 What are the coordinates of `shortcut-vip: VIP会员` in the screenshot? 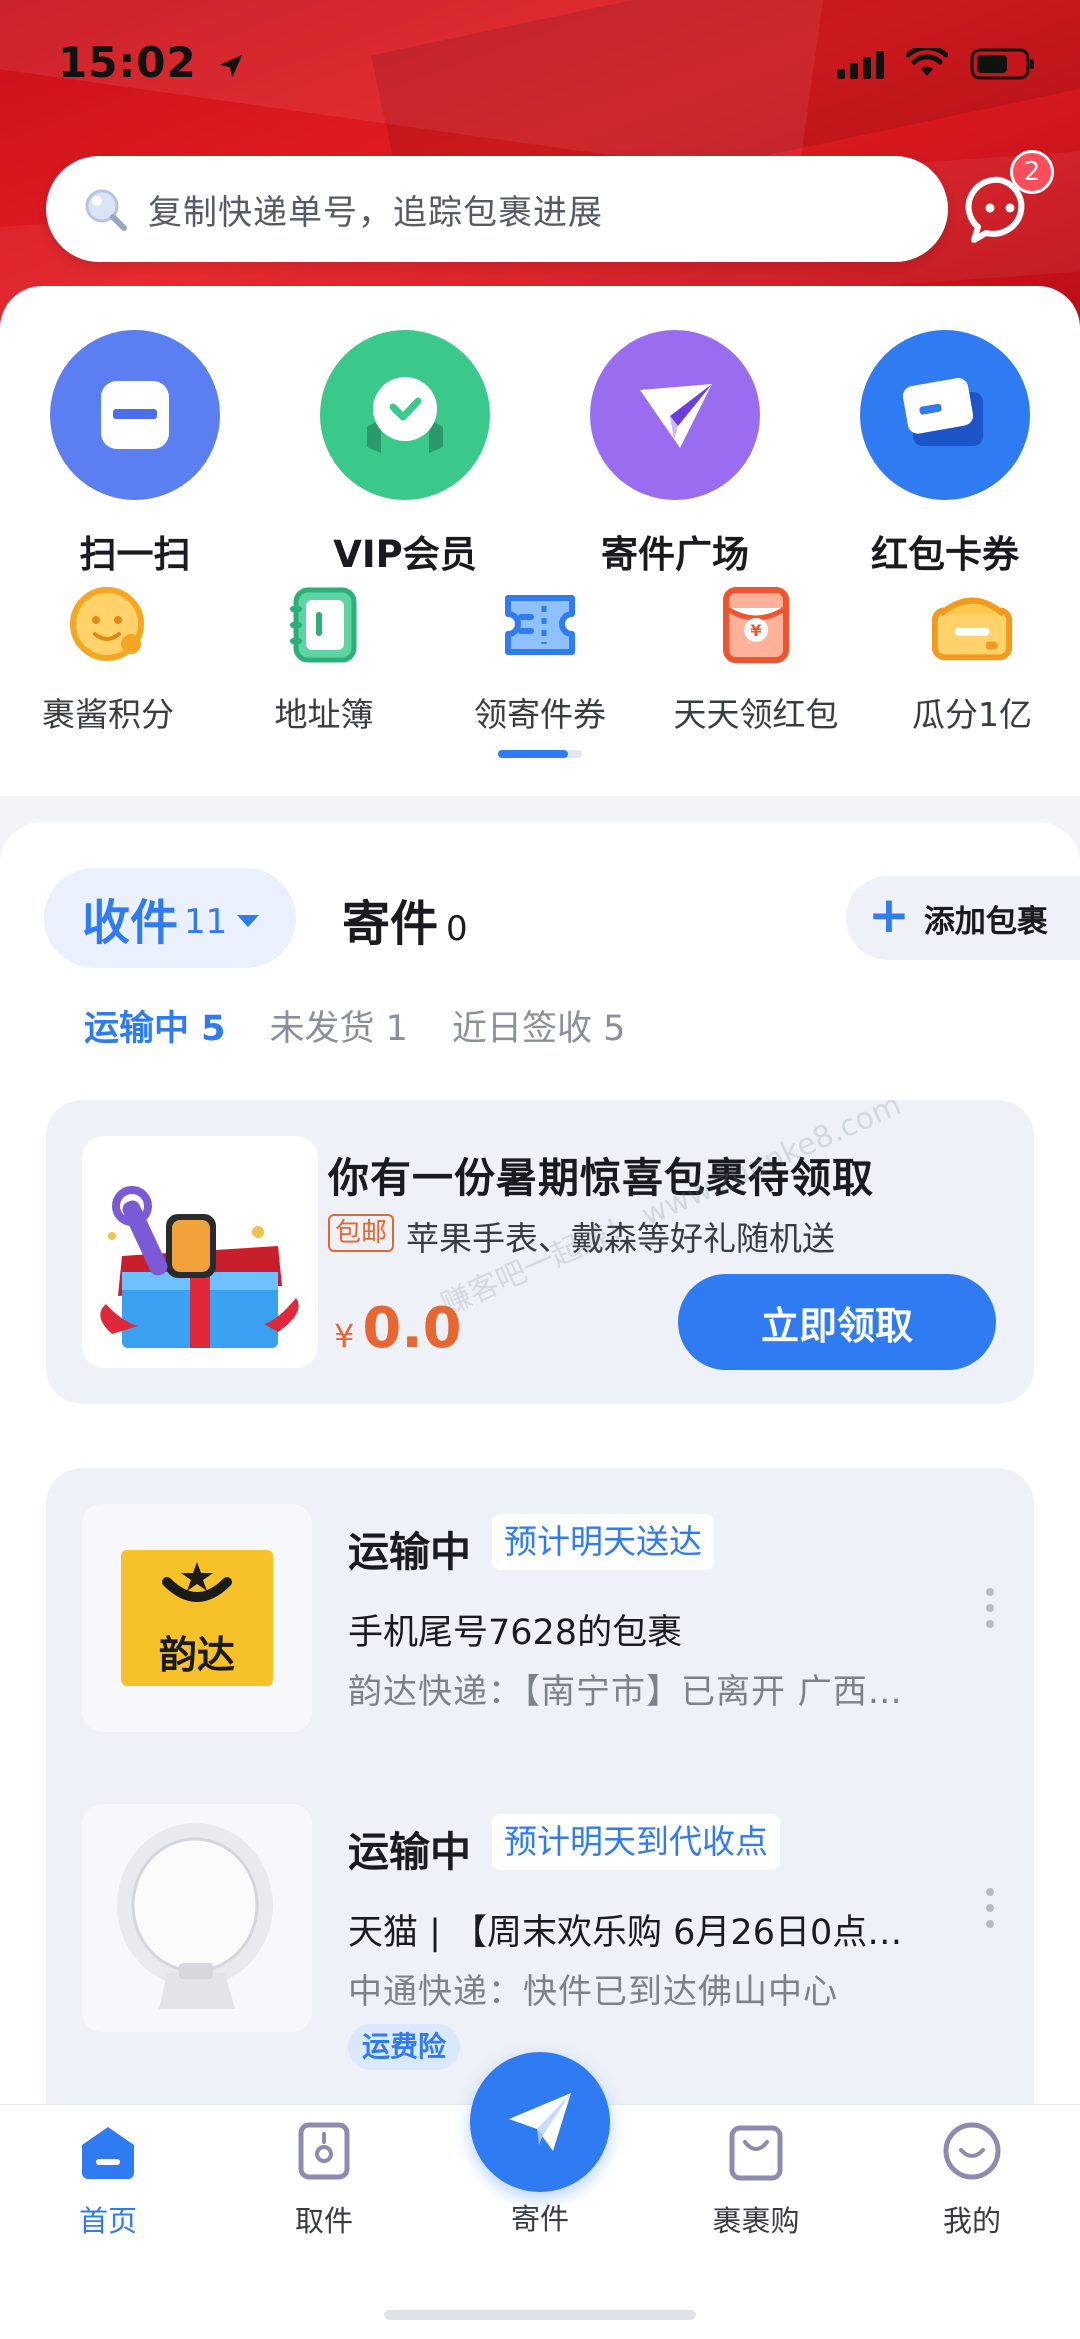 It's located at (405, 454).